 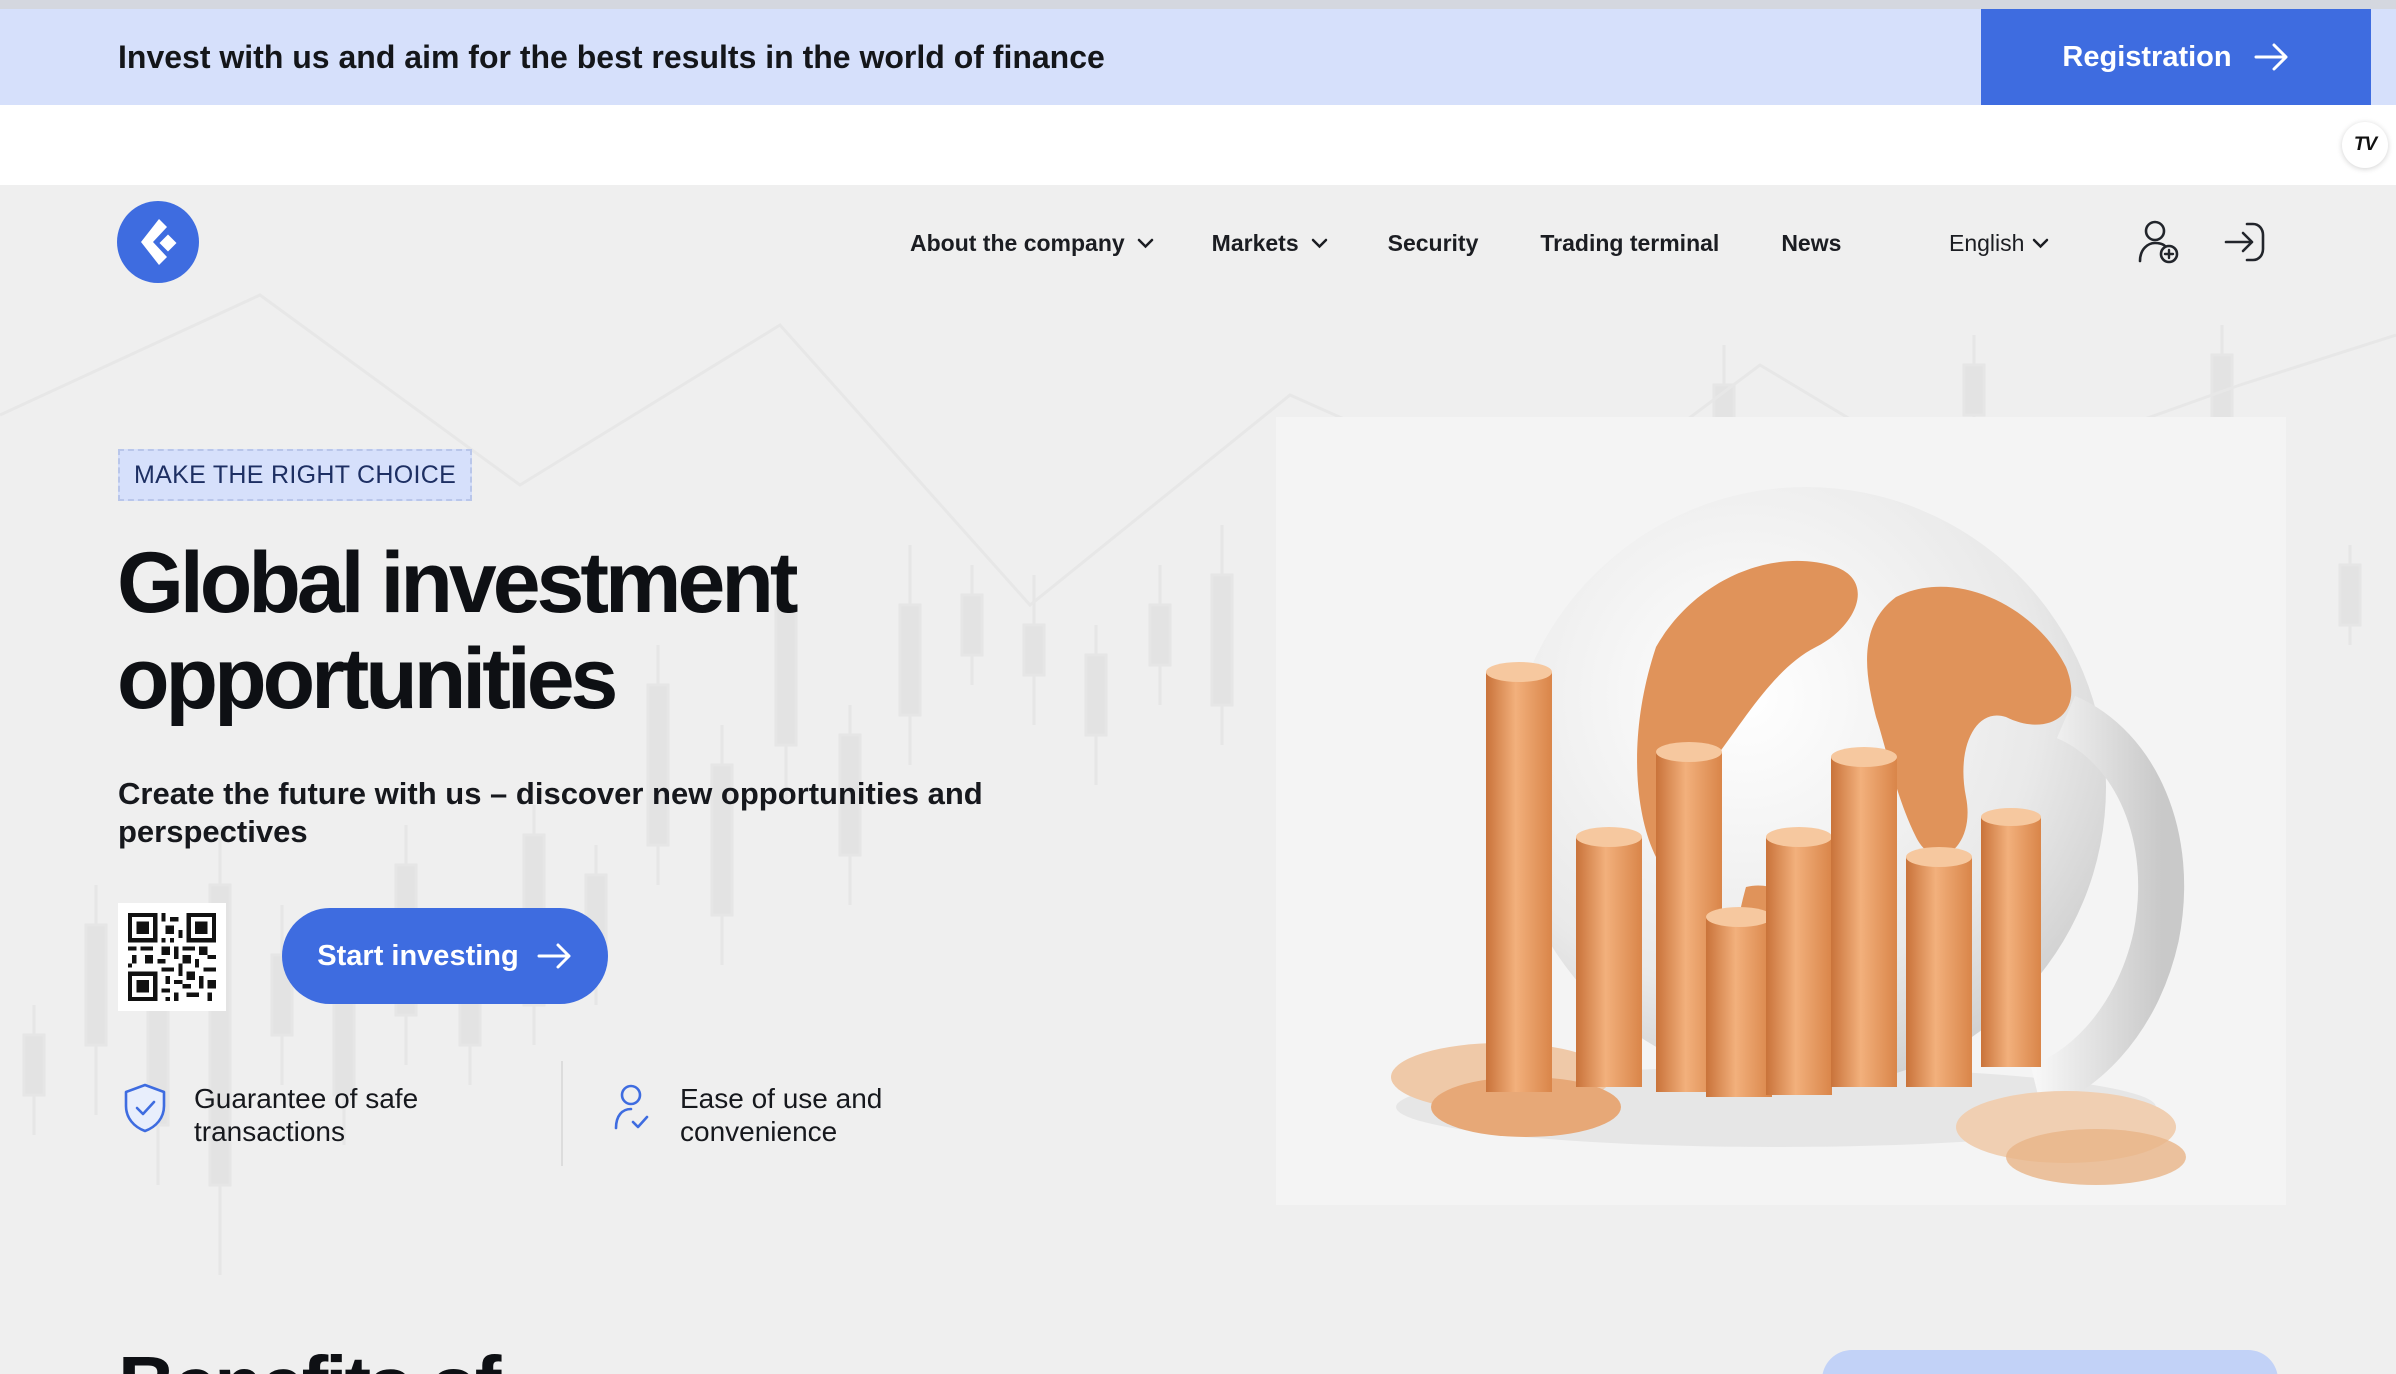 I want to click on tradingview-badge: TV, so click(x=2365, y=145).